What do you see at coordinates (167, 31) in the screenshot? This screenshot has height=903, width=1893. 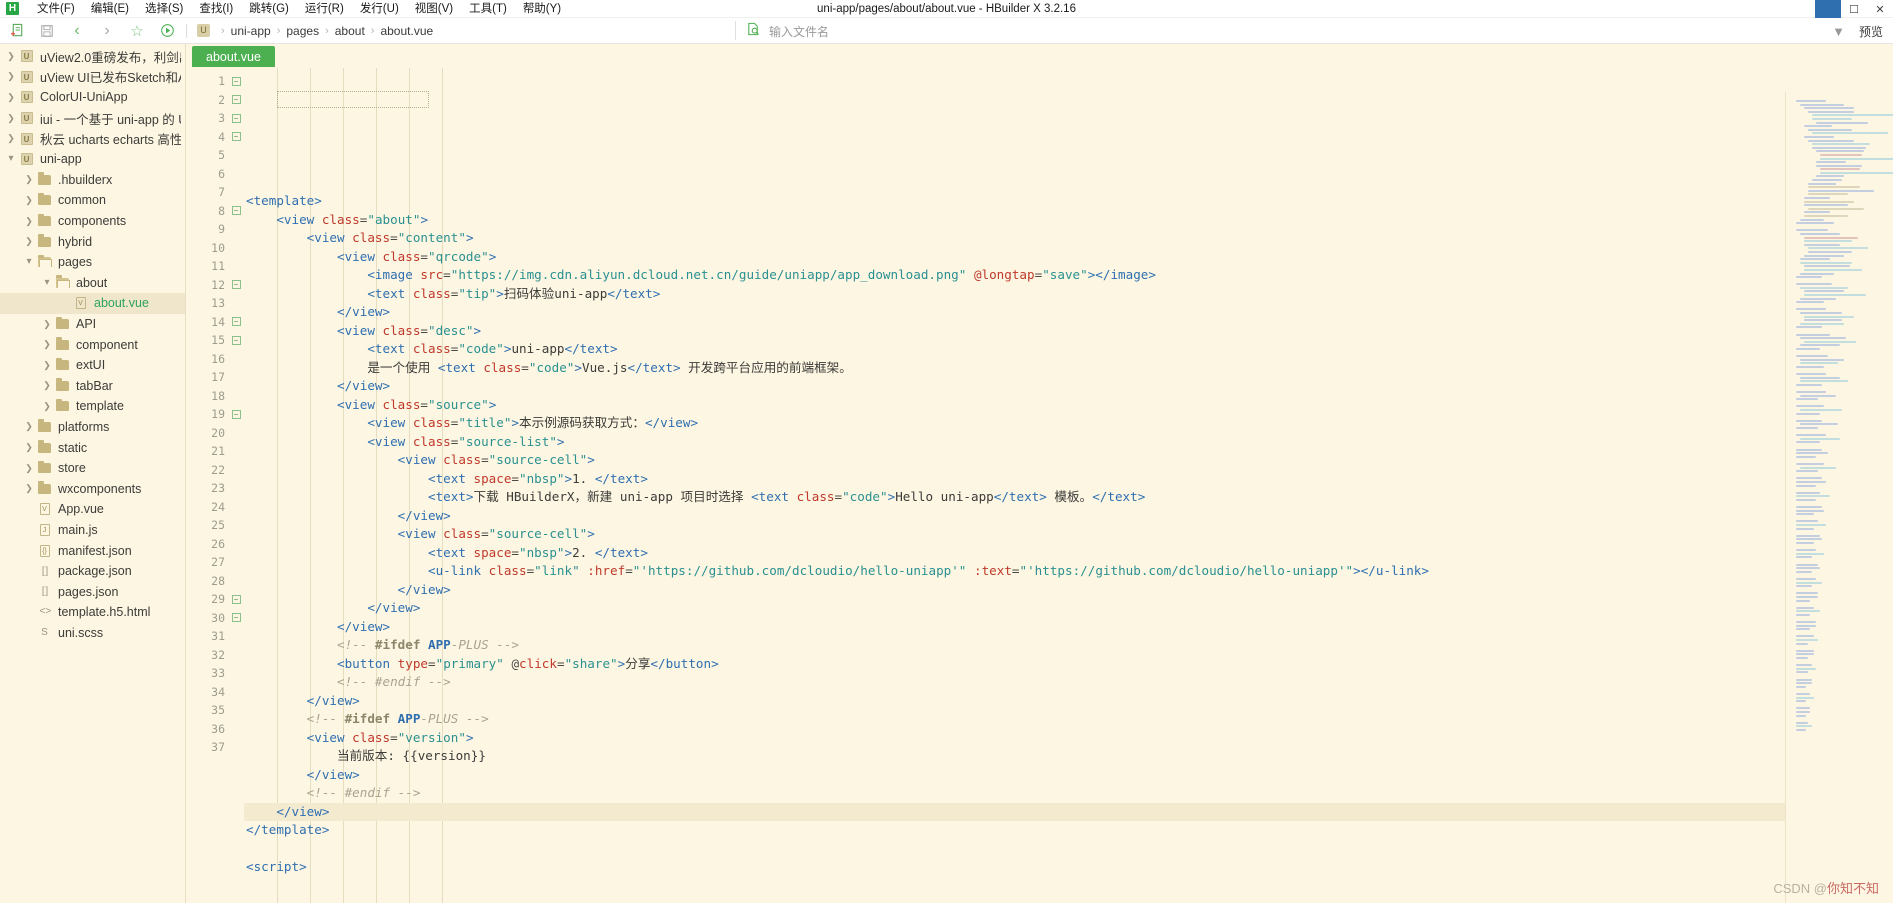 I see `run-icon` at bounding box center [167, 31].